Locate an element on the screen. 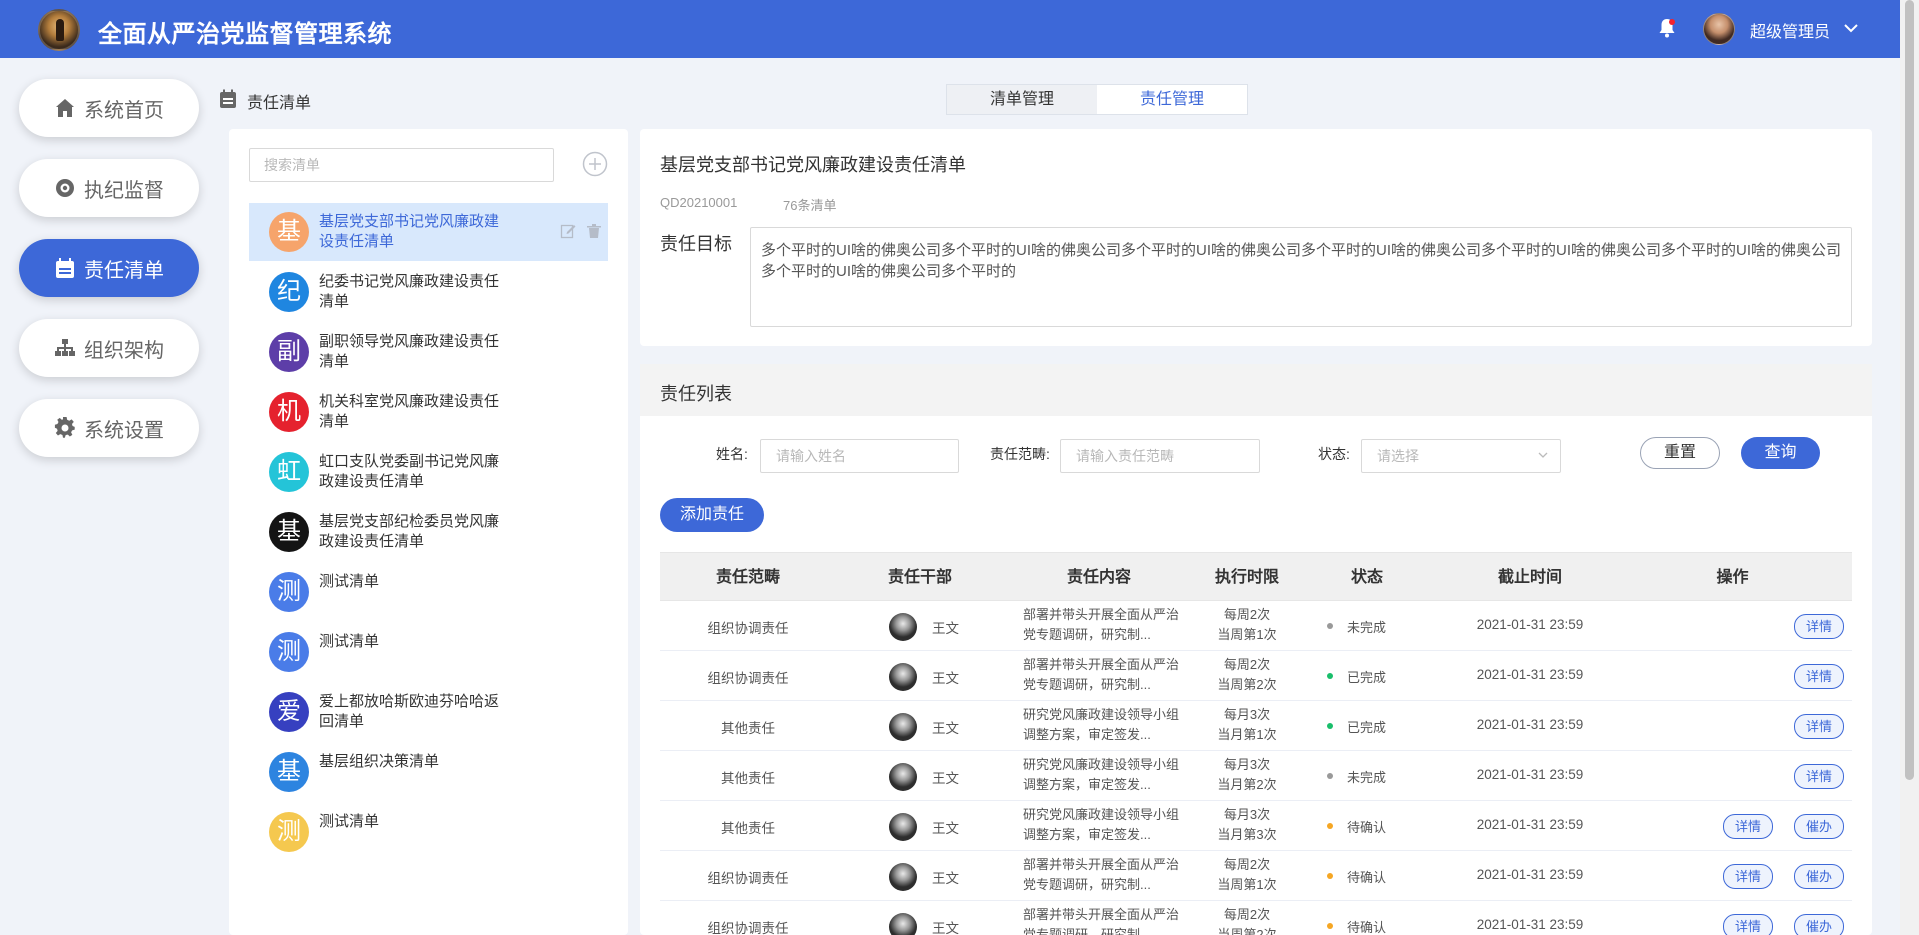 The width and height of the screenshot is (1919, 935). scrollbar-thumb is located at coordinates (1909, 390).